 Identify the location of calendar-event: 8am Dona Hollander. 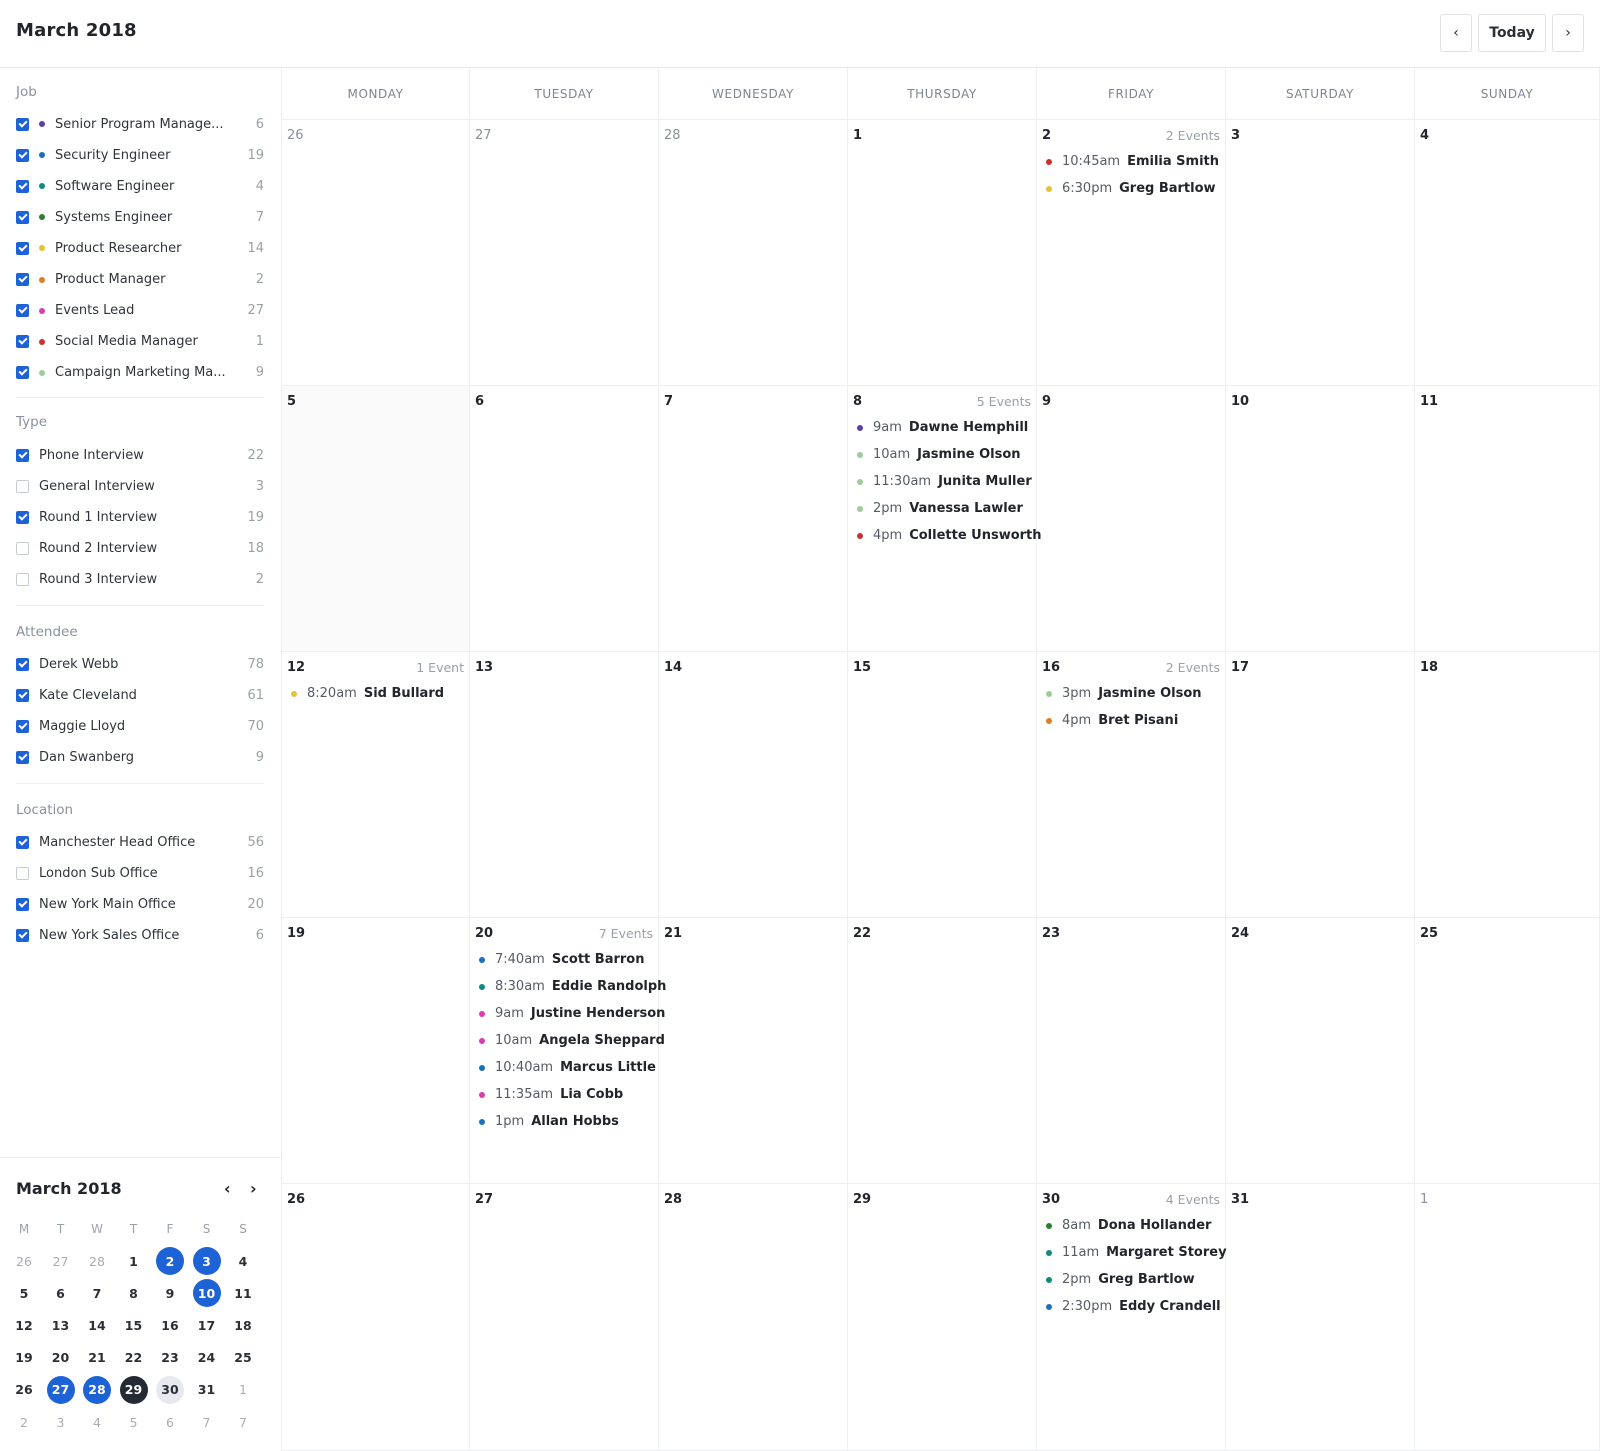
(1131, 1225).